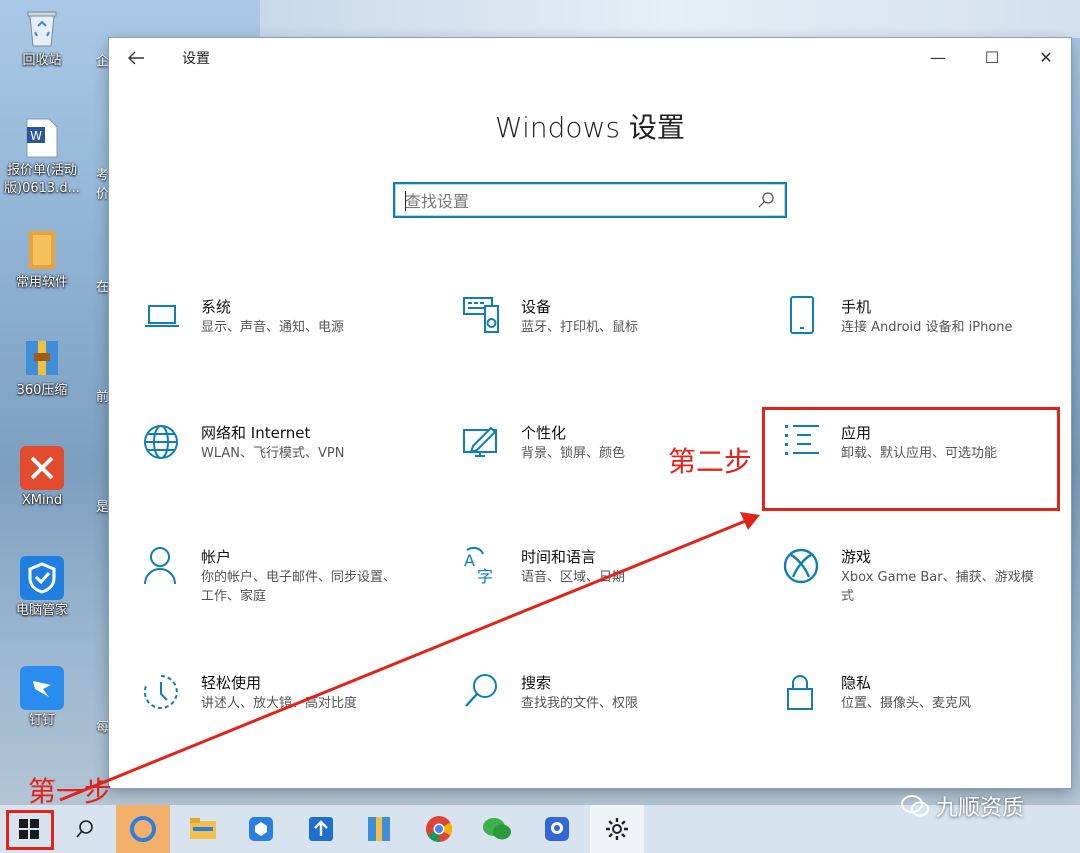  Describe the element at coordinates (41, 610) in the screenshot. I see `desktop-icon-label: 电脑管家` at that location.